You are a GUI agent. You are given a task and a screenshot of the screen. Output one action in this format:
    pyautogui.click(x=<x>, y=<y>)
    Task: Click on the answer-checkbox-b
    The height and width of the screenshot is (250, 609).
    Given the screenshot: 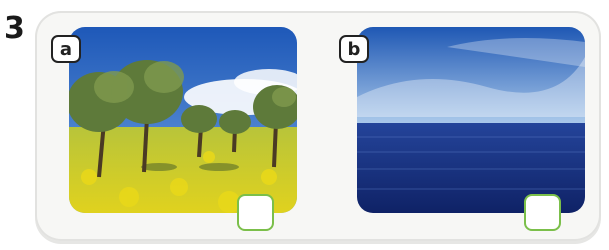 What is the action you would take?
    pyautogui.click(x=542, y=212)
    